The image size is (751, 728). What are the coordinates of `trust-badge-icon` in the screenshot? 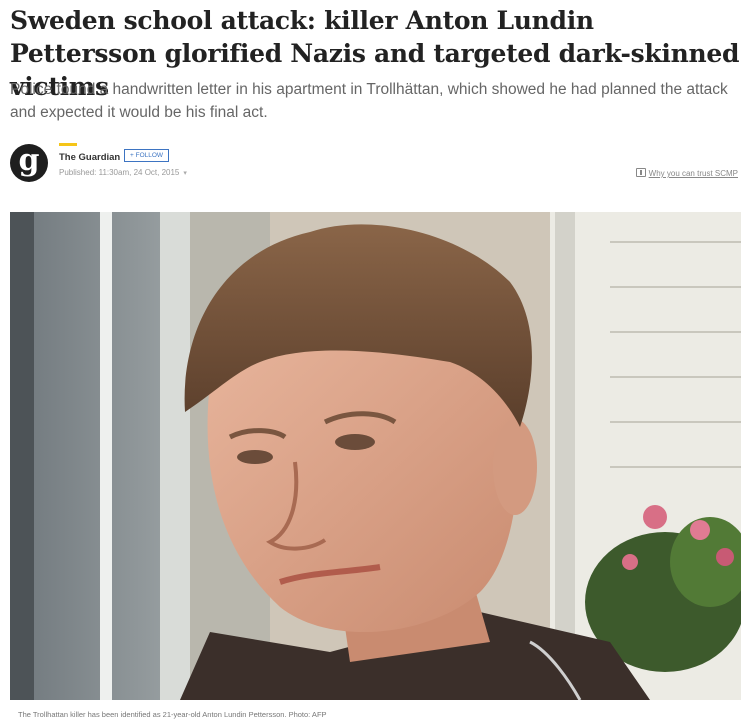 It's located at (640, 172).